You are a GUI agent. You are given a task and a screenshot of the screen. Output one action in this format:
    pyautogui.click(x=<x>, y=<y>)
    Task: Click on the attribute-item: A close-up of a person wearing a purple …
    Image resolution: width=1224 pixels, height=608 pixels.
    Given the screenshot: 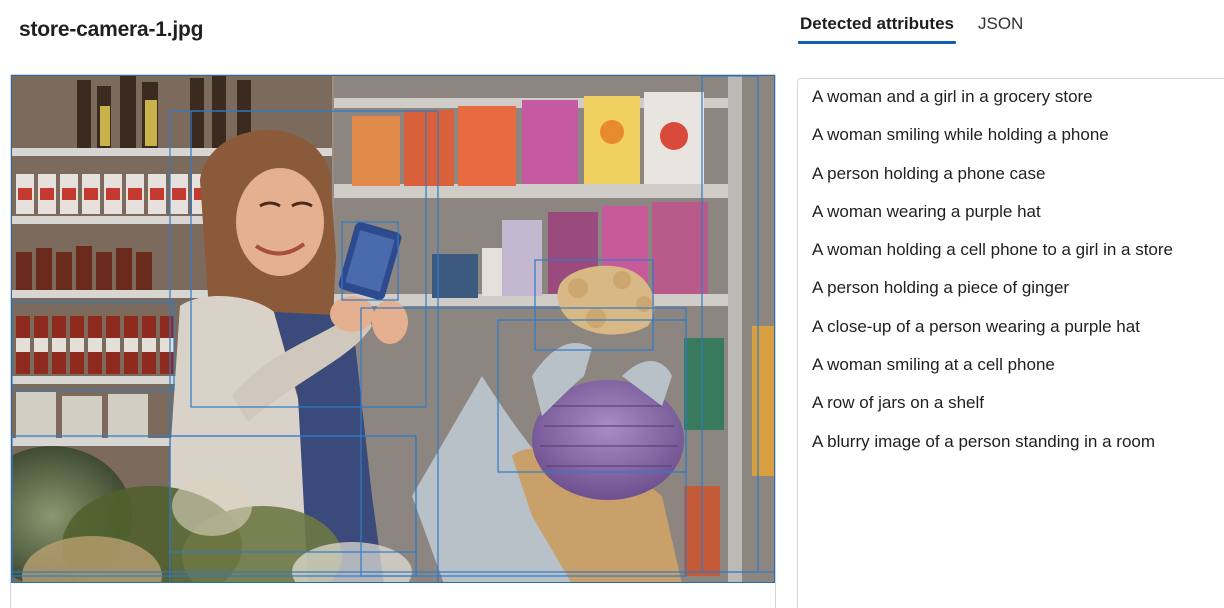 What is the action you would take?
    pyautogui.click(x=1018, y=334)
    